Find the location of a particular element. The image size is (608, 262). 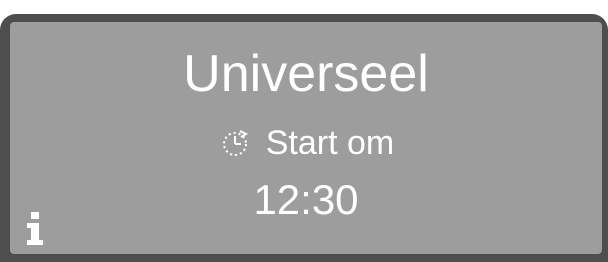

program-name: Universeel is located at coordinates (306, 74).